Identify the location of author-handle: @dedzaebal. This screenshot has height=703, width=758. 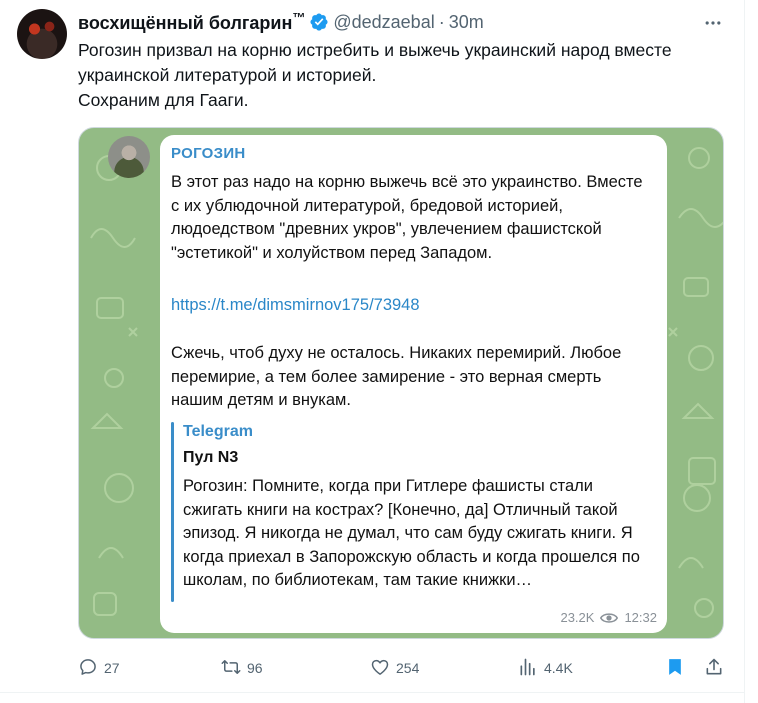
(383, 22).